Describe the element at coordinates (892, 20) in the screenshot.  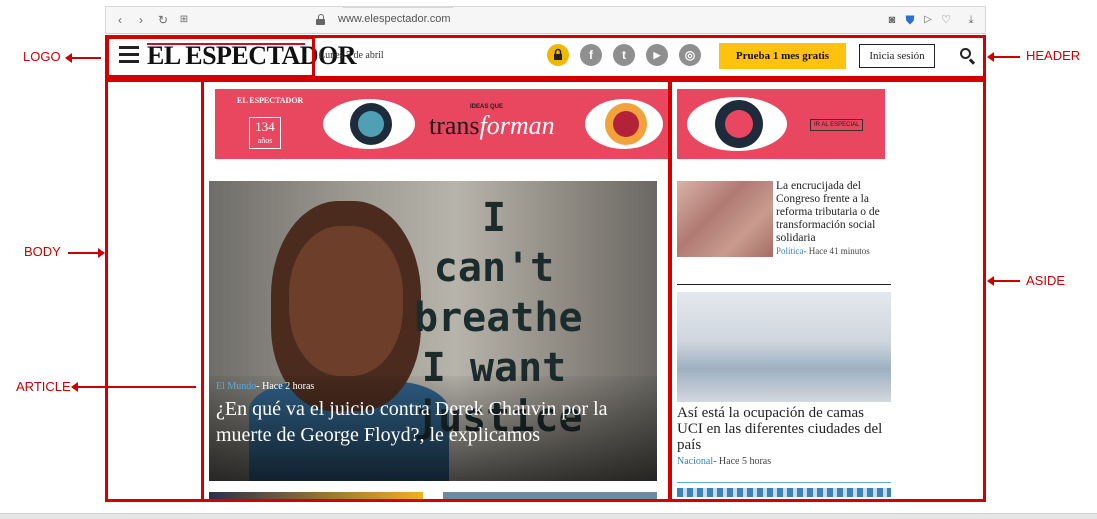
I see `camera-icon: ◙` at that location.